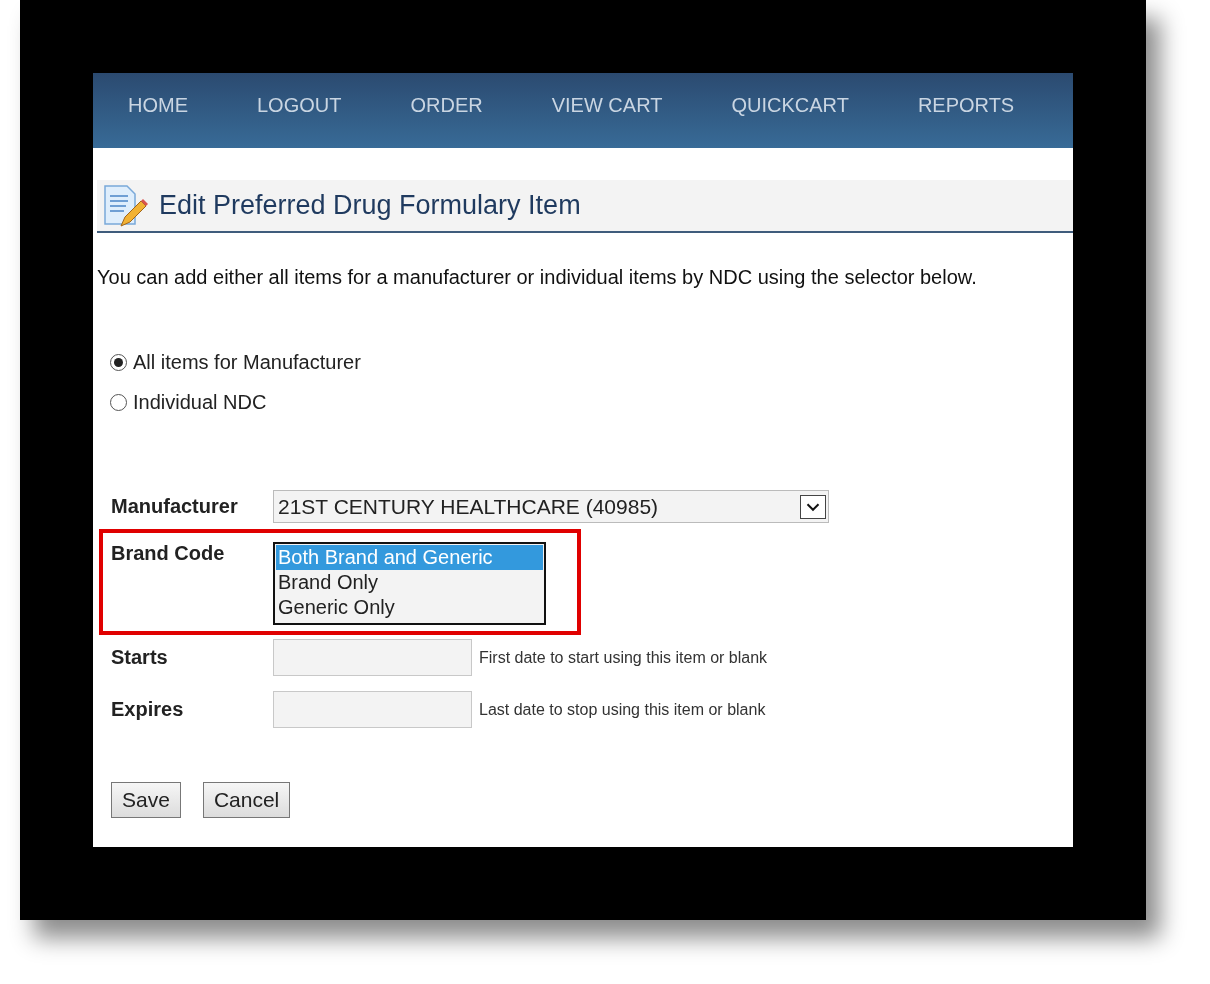  What do you see at coordinates (966, 110) in the screenshot?
I see `nav-link: REPORTS` at bounding box center [966, 110].